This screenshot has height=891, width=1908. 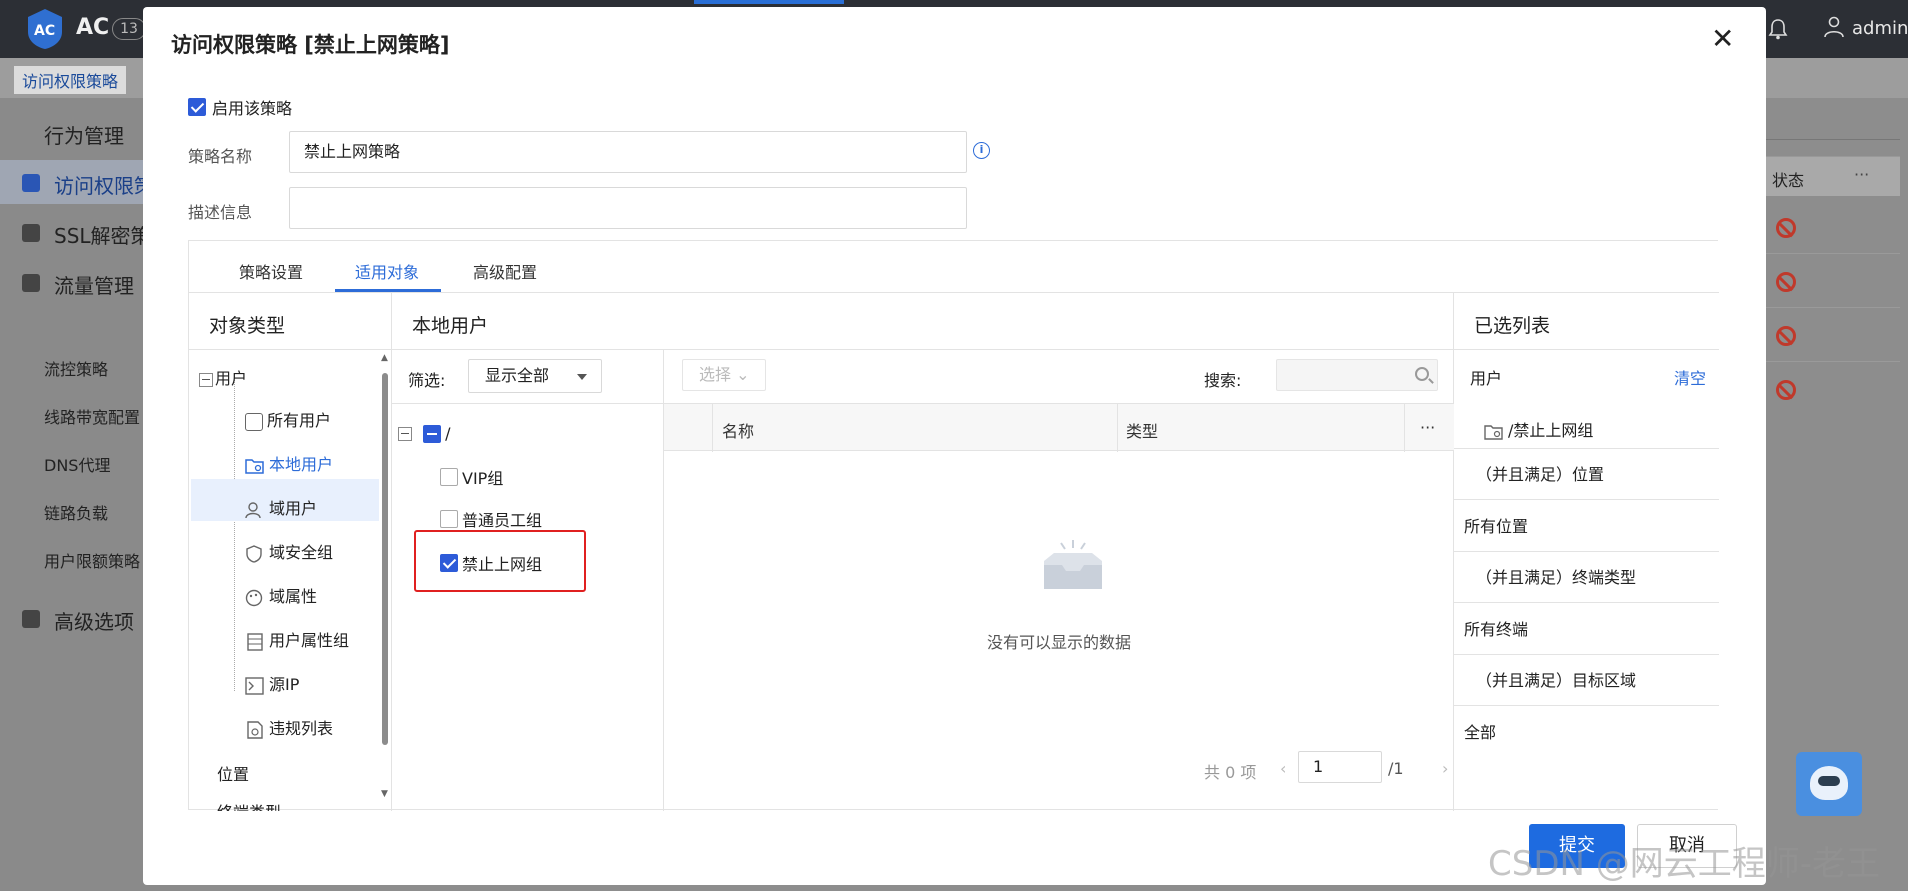 What do you see at coordinates (535, 376) in the screenshot?
I see `filter-select: 显示全部` at bounding box center [535, 376].